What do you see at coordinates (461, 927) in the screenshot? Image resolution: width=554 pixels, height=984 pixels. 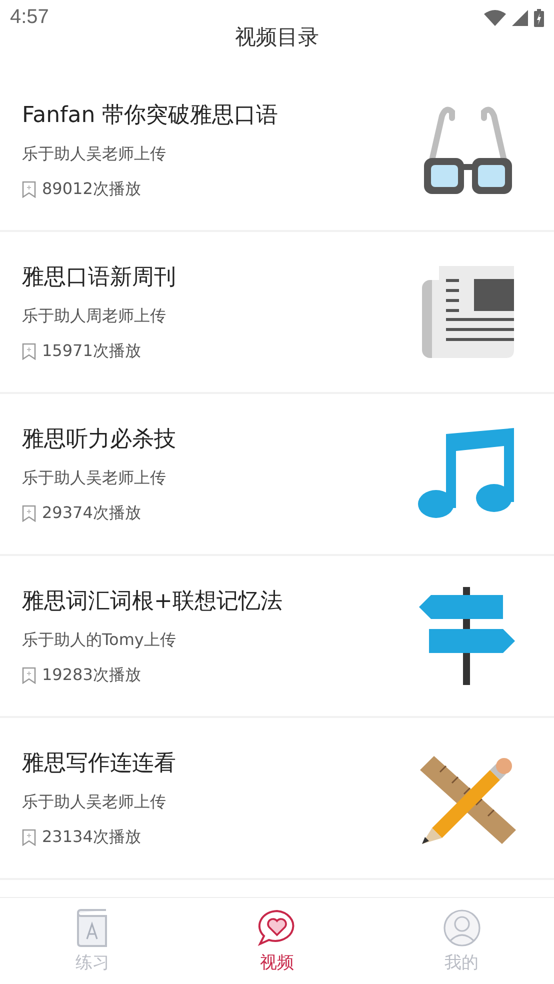 I see `person-icon` at bounding box center [461, 927].